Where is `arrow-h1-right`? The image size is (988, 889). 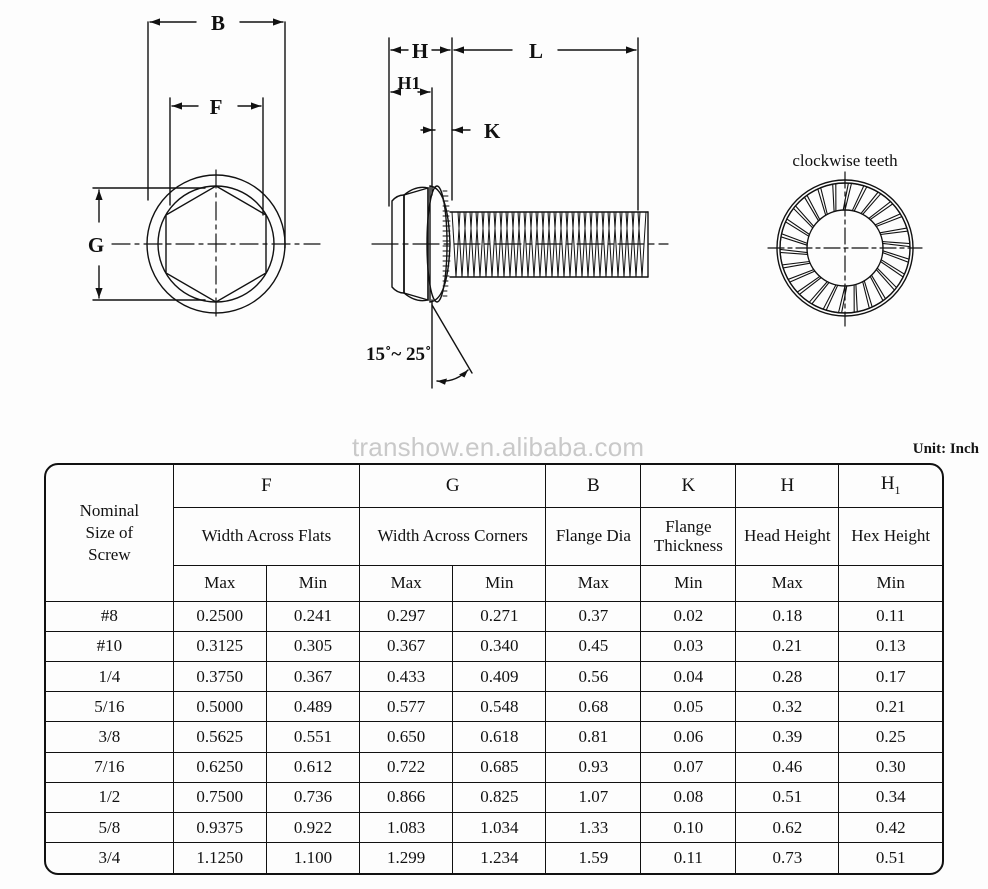
arrow-h1-right is located at coordinates (425, 92).